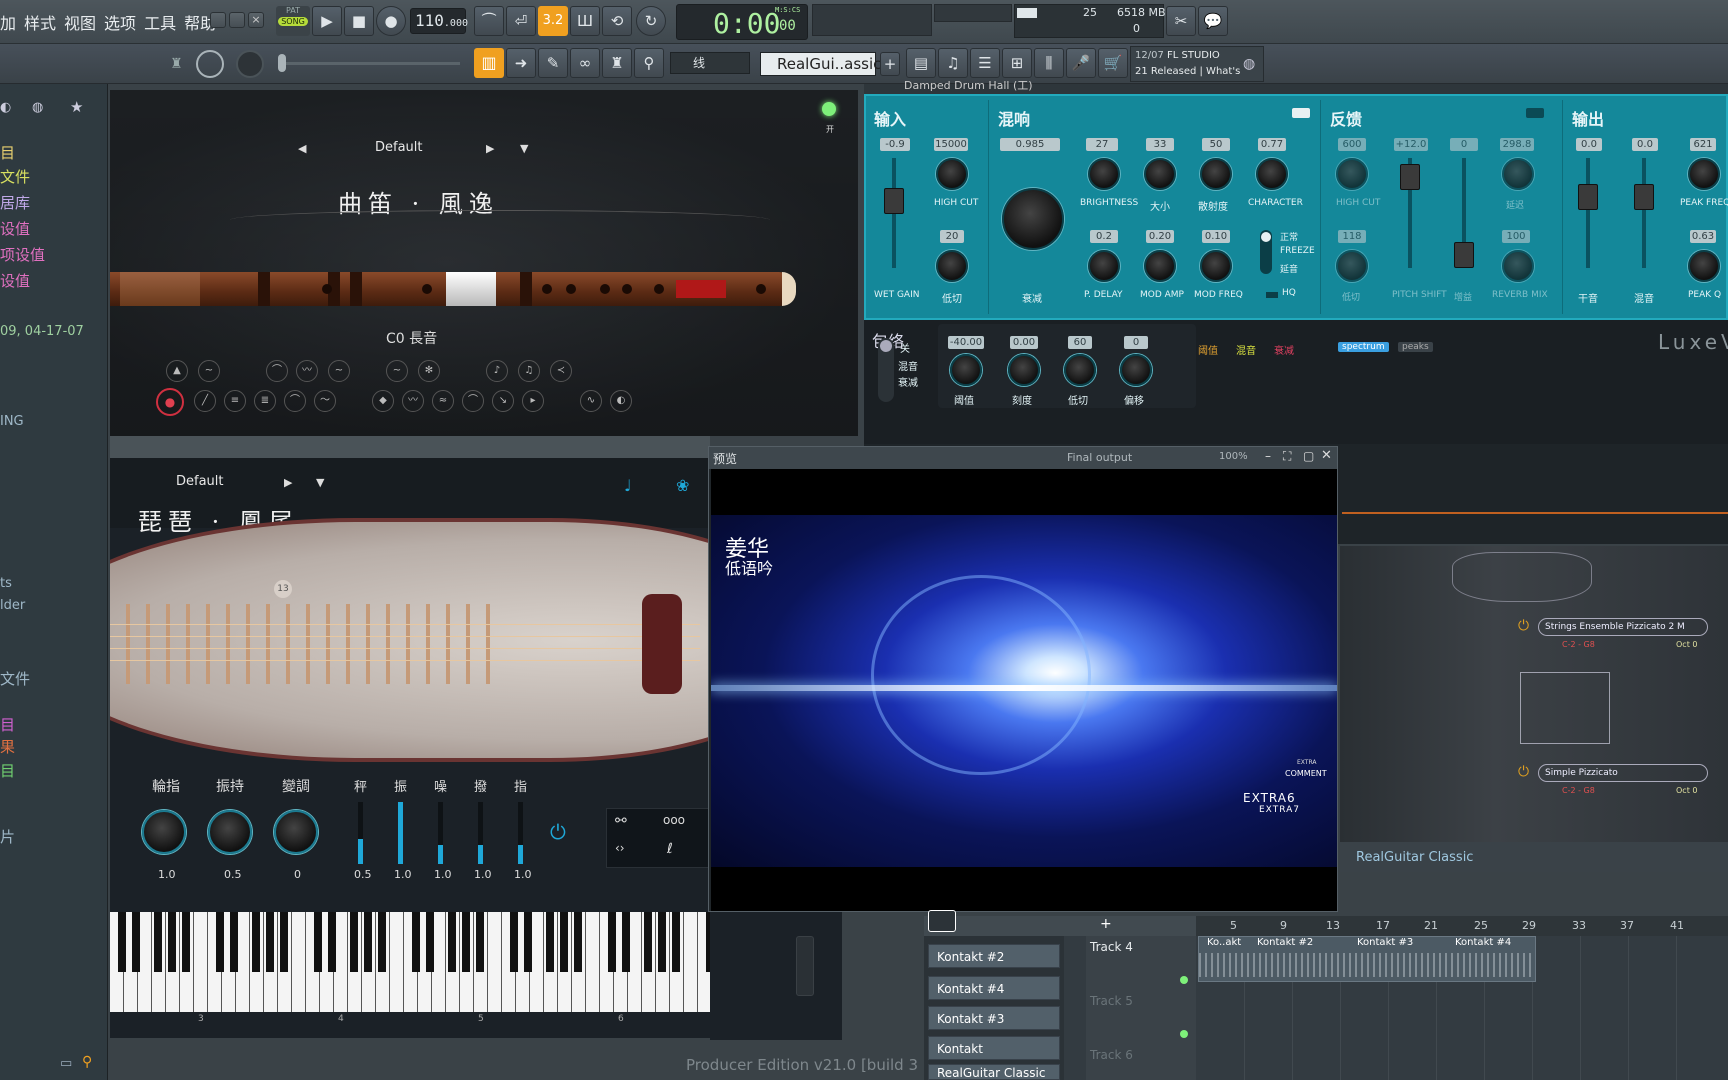 Image resolution: width=1728 pixels, height=1080 pixels. What do you see at coordinates (7, 836) in the screenshot?
I see `browser-item: 片` at bounding box center [7, 836].